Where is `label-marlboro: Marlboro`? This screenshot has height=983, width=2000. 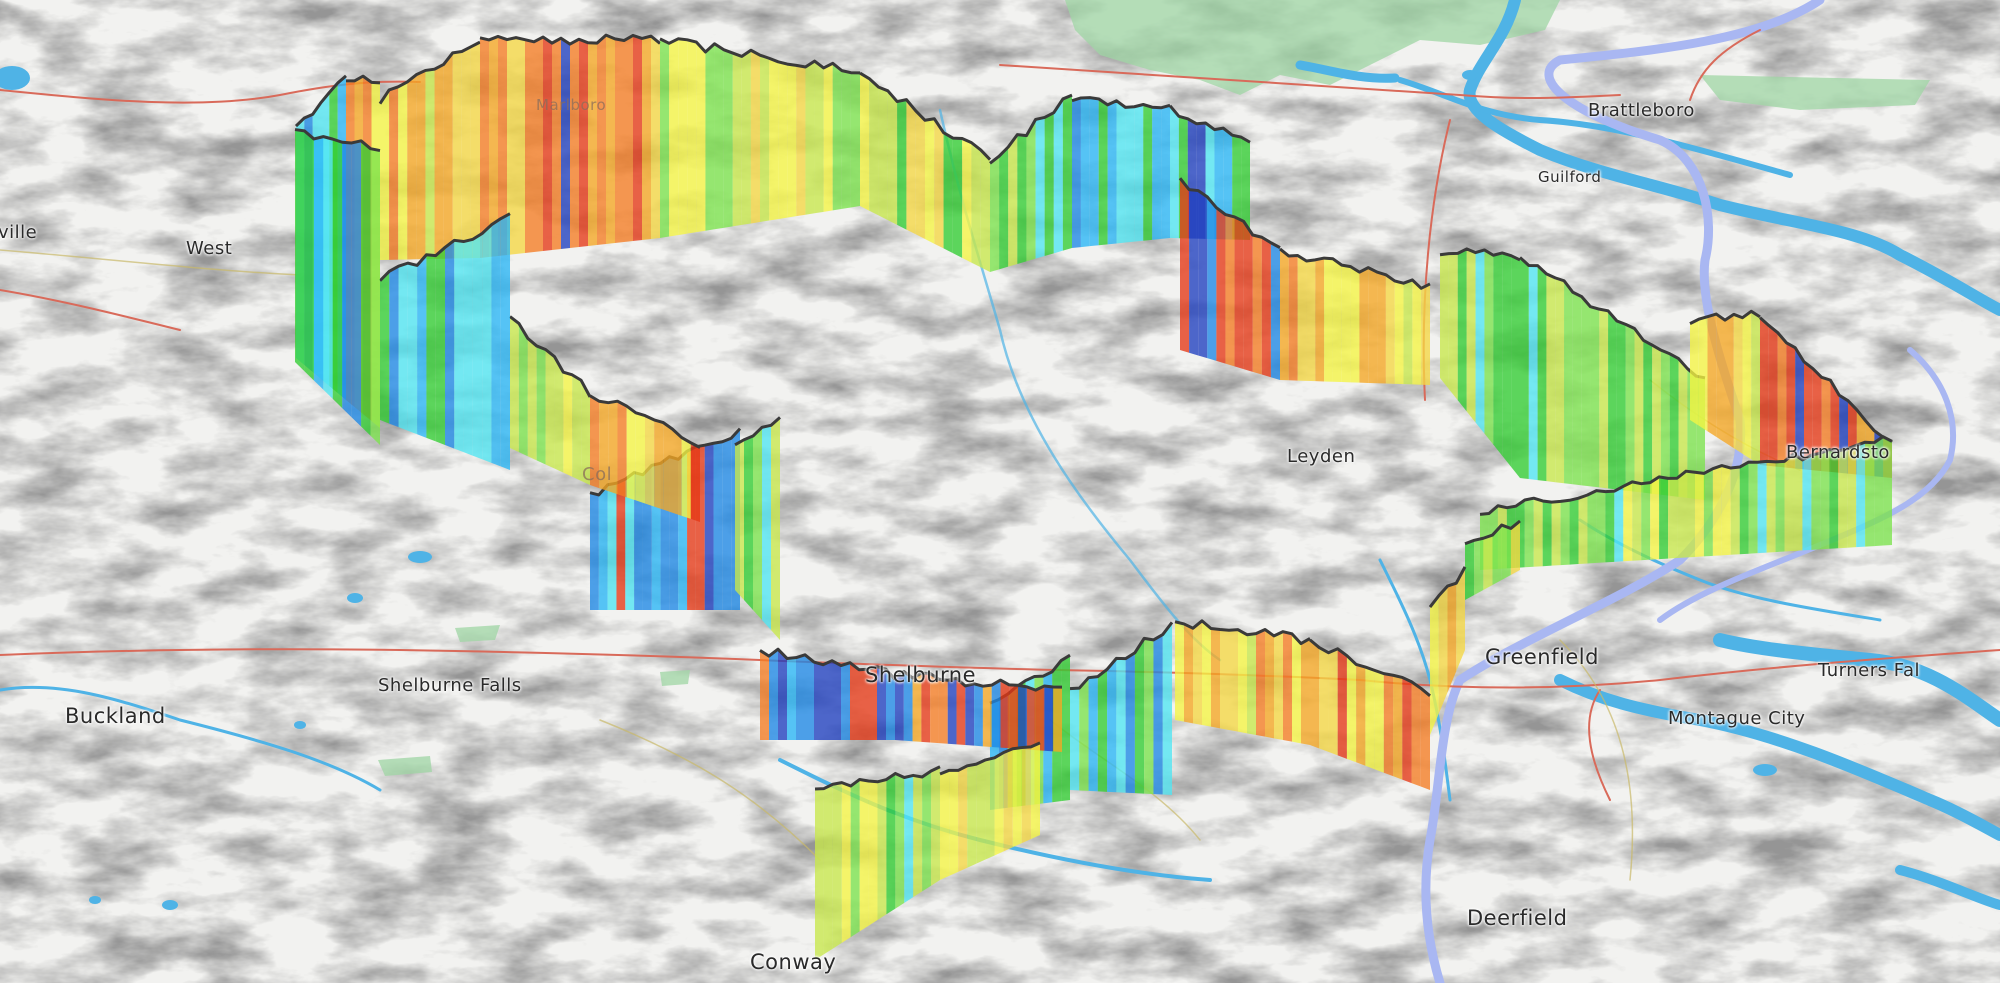 label-marlboro: Marlboro is located at coordinates (571, 105).